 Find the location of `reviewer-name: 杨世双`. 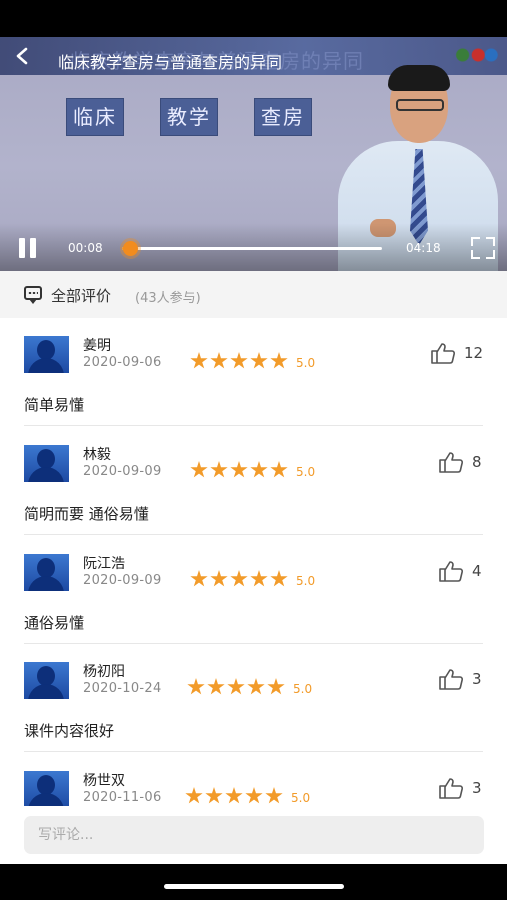

reviewer-name: 杨世双 is located at coordinates (104, 781).